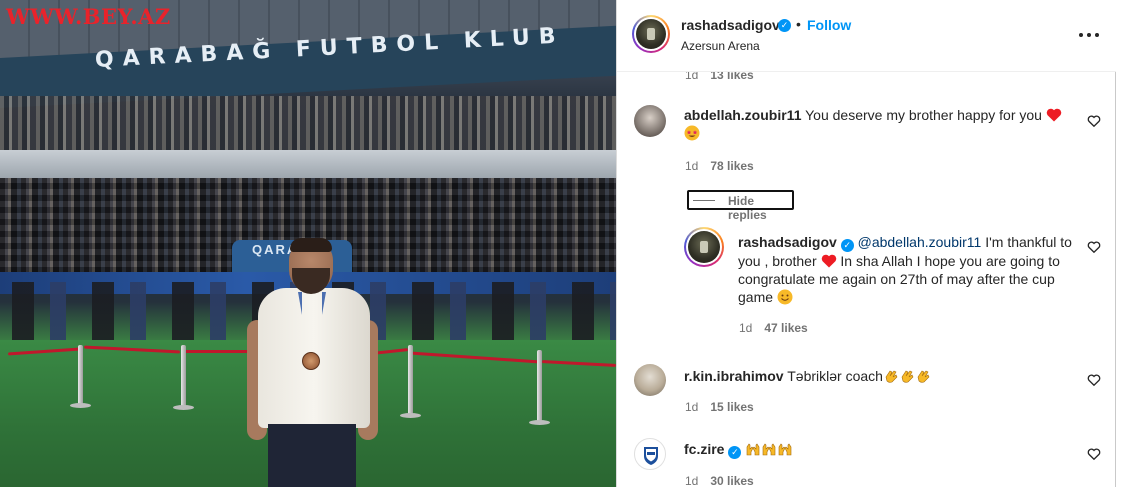  What do you see at coordinates (692, 133) in the screenshot?
I see `star-struck-emoji` at bounding box center [692, 133].